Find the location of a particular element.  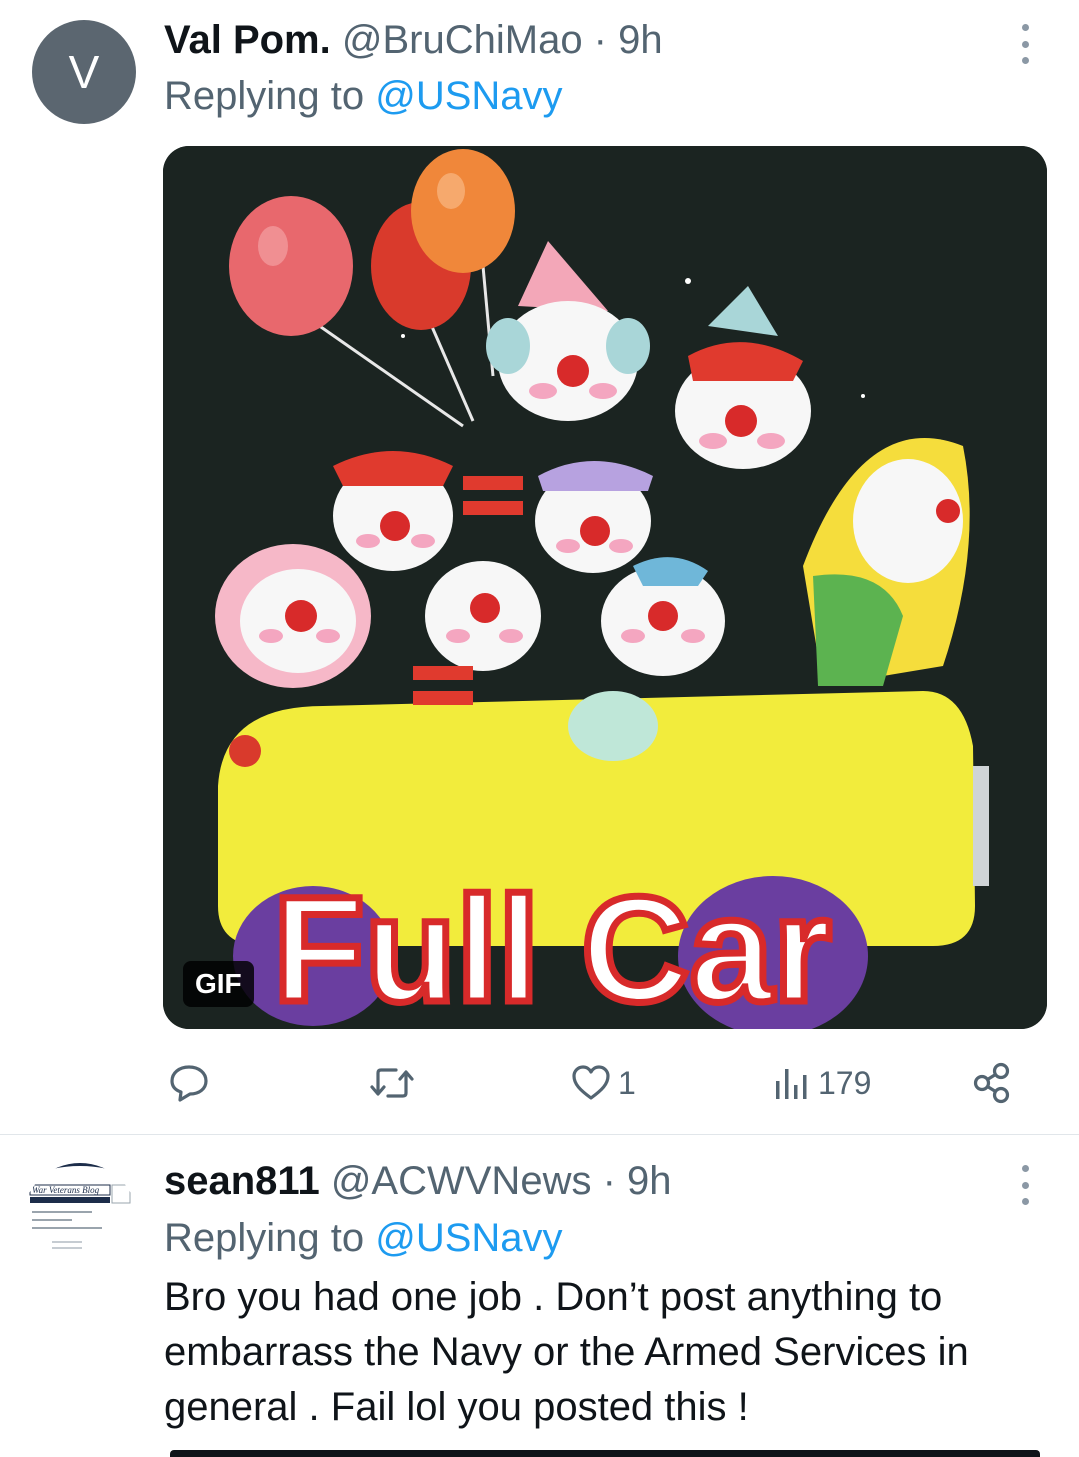

views-count: 179 is located at coordinates (845, 1082).